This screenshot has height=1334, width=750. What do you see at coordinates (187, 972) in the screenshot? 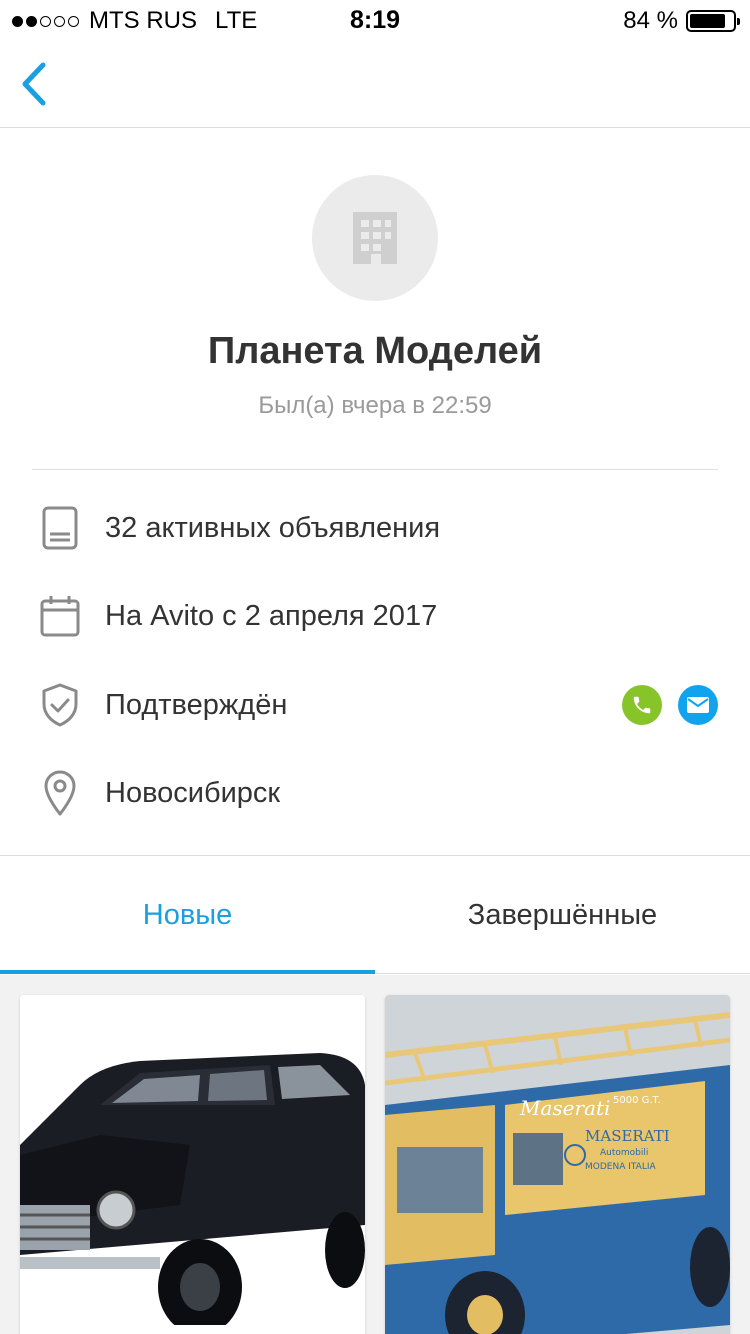
I see `active-tab-indicator` at bounding box center [187, 972].